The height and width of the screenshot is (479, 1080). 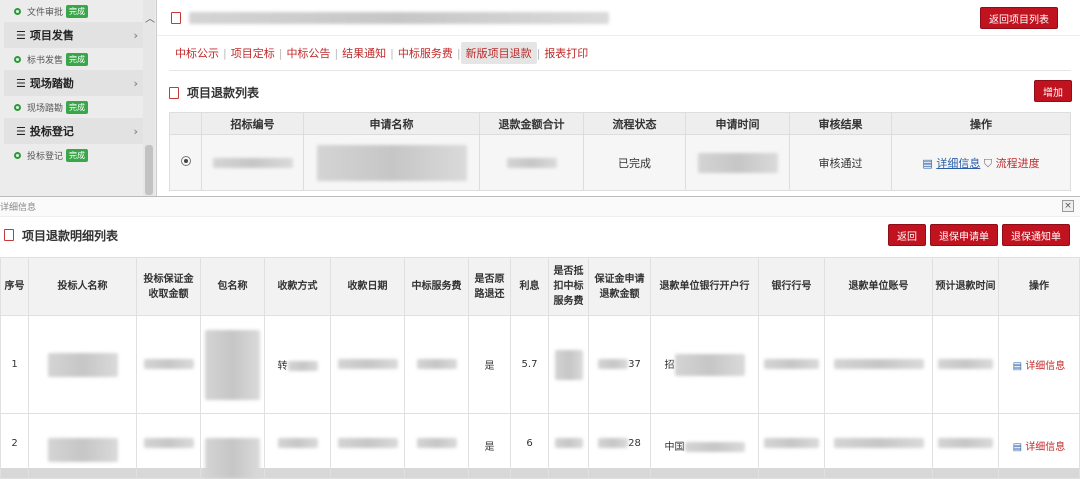 What do you see at coordinates (1068, 206) in the screenshot?
I see `close-icon: ×` at bounding box center [1068, 206].